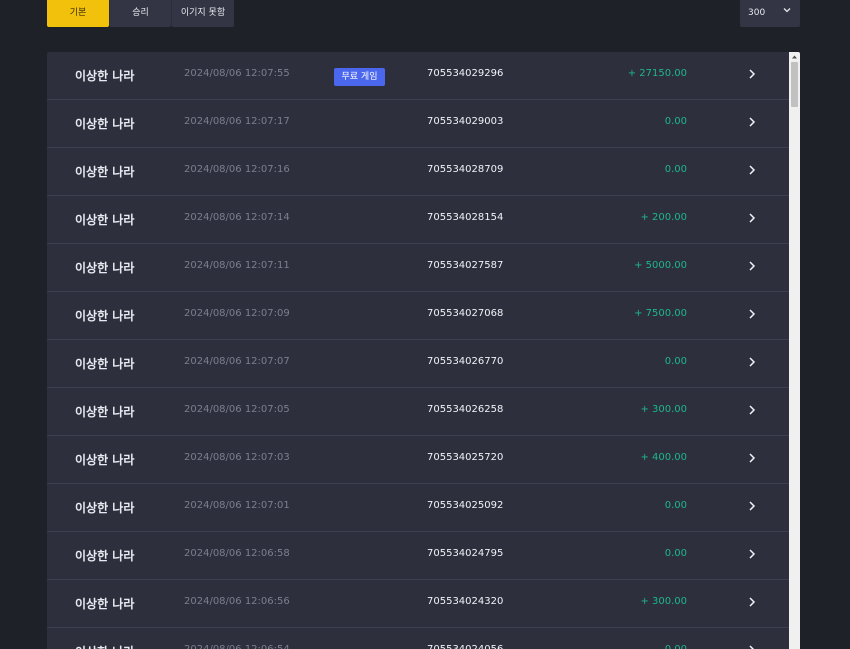 This screenshot has width=850, height=649. Describe the element at coordinates (465, 553) in the screenshot. I see `round-id: 705534024795` at that location.